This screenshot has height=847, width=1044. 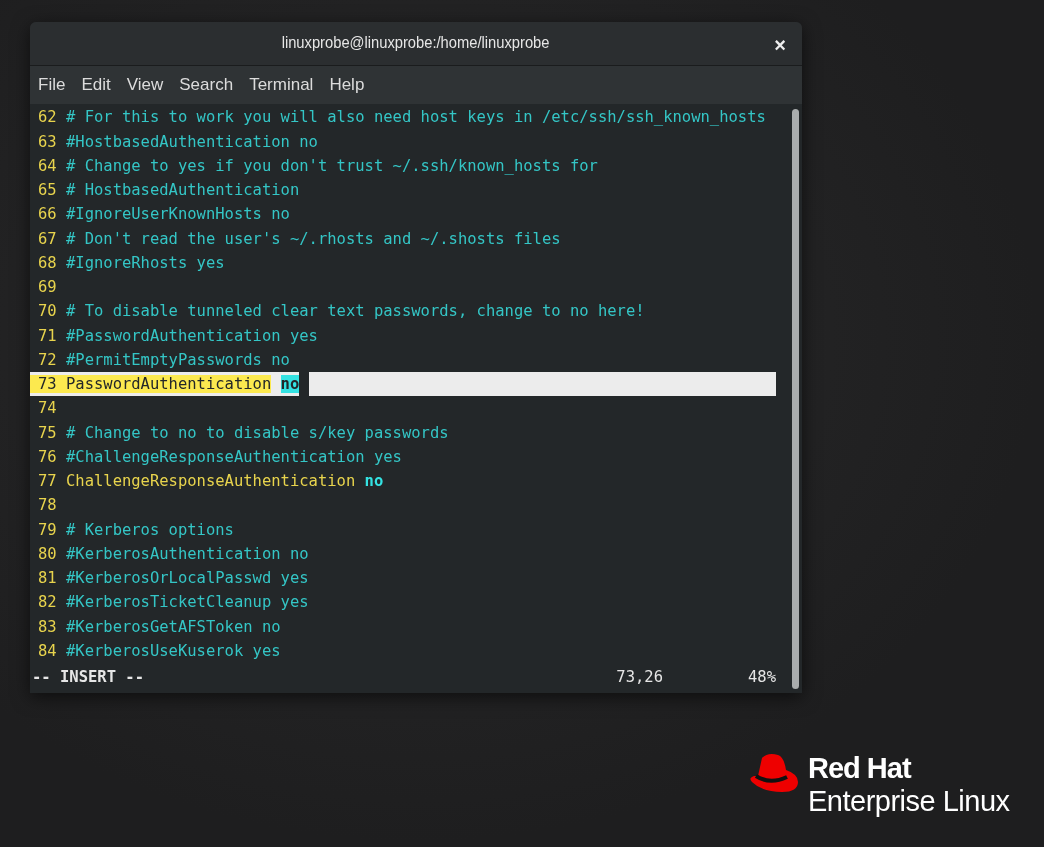 I want to click on line-number: 71, so click(x=47, y=335).